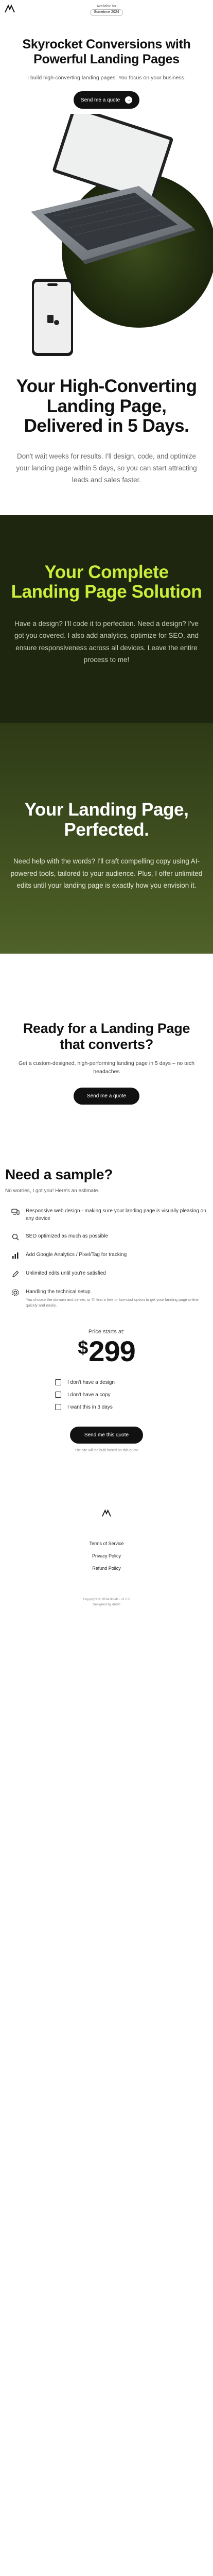 This screenshot has height=2576, width=213. What do you see at coordinates (106, 1568) in the screenshot?
I see `refund-link: Refund Policy` at bounding box center [106, 1568].